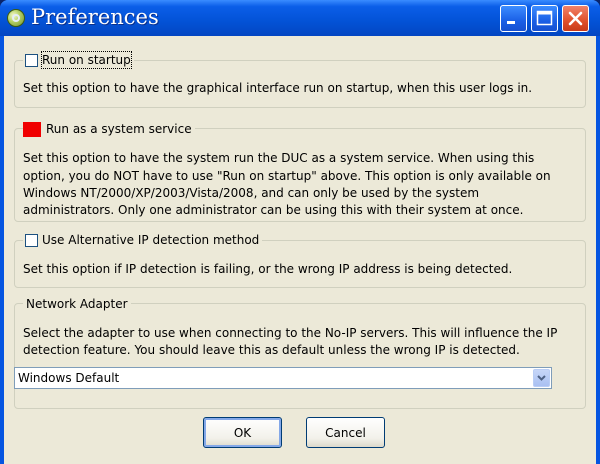 The height and width of the screenshot is (464, 600). What do you see at coordinates (150, 240) in the screenshot?
I see `alt-ip-label: Use Alternative IP detection method` at bounding box center [150, 240].